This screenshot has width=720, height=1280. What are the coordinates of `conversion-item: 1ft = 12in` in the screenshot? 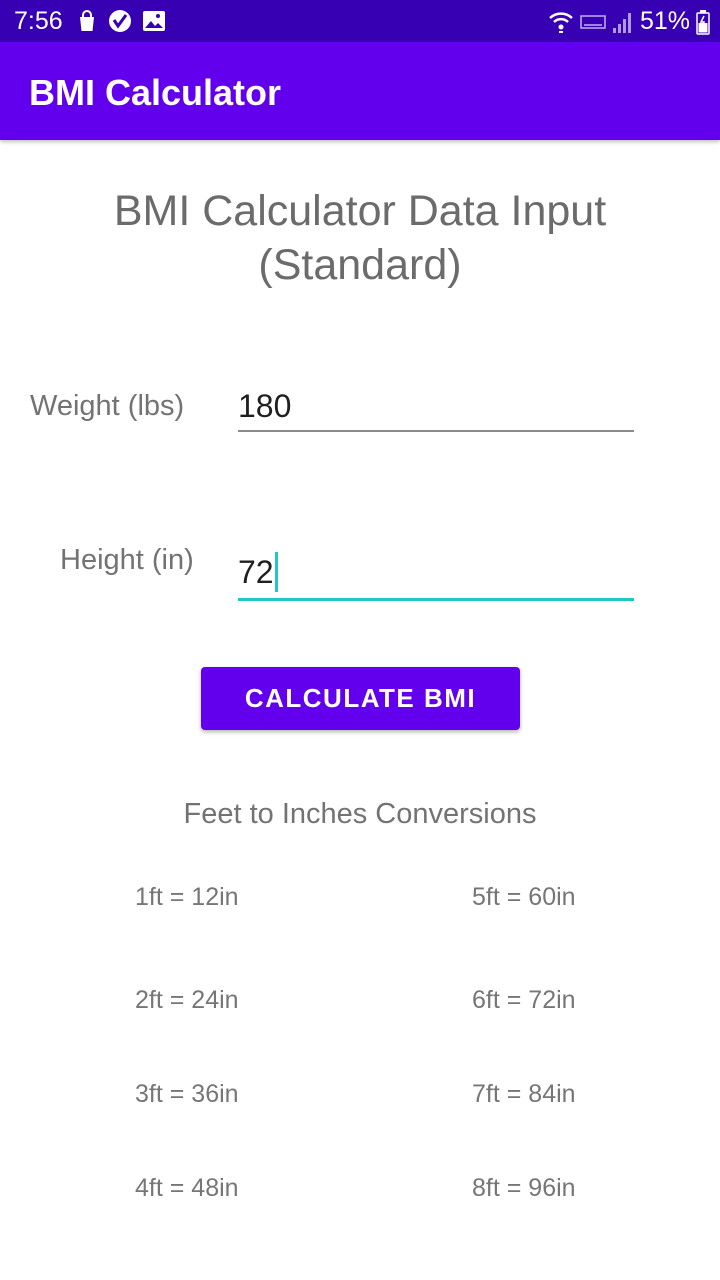 It's located at (187, 897).